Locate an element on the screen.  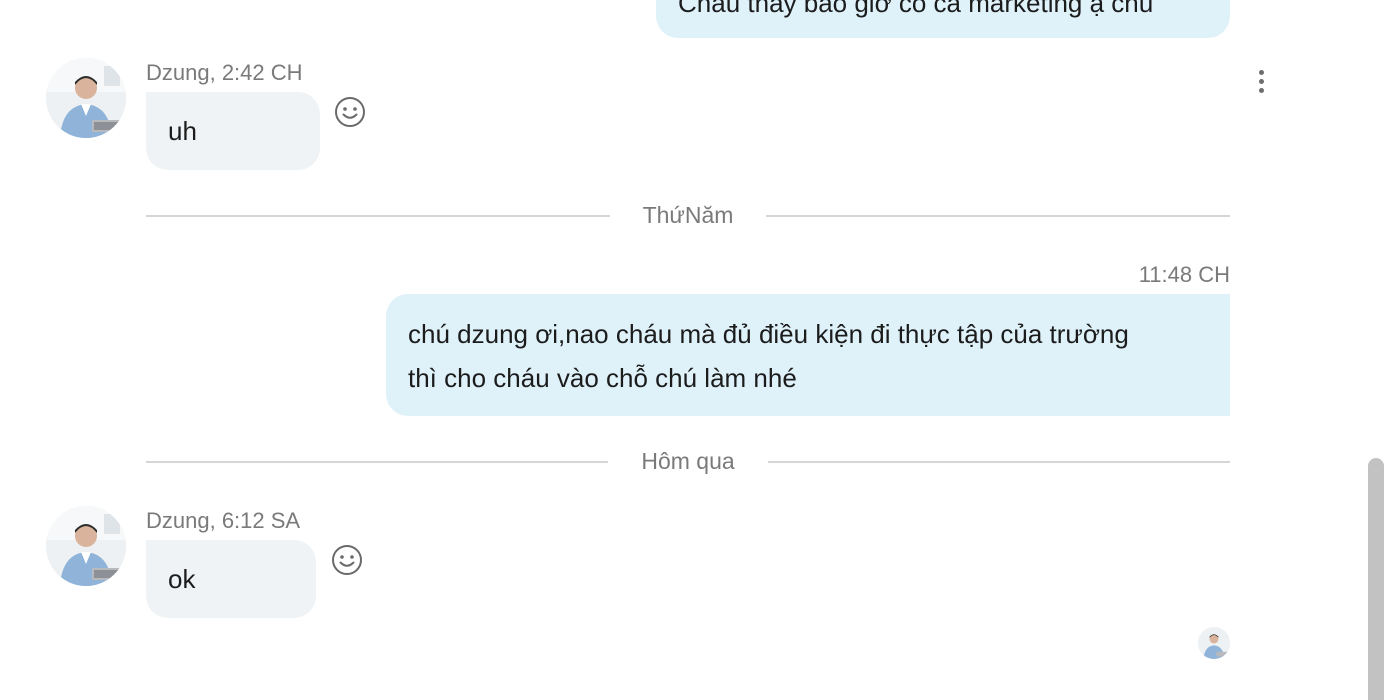
outgoing-message-bubble: Cháu thấy bao giờ có cả marketing ạ chú is located at coordinates (943, 19).